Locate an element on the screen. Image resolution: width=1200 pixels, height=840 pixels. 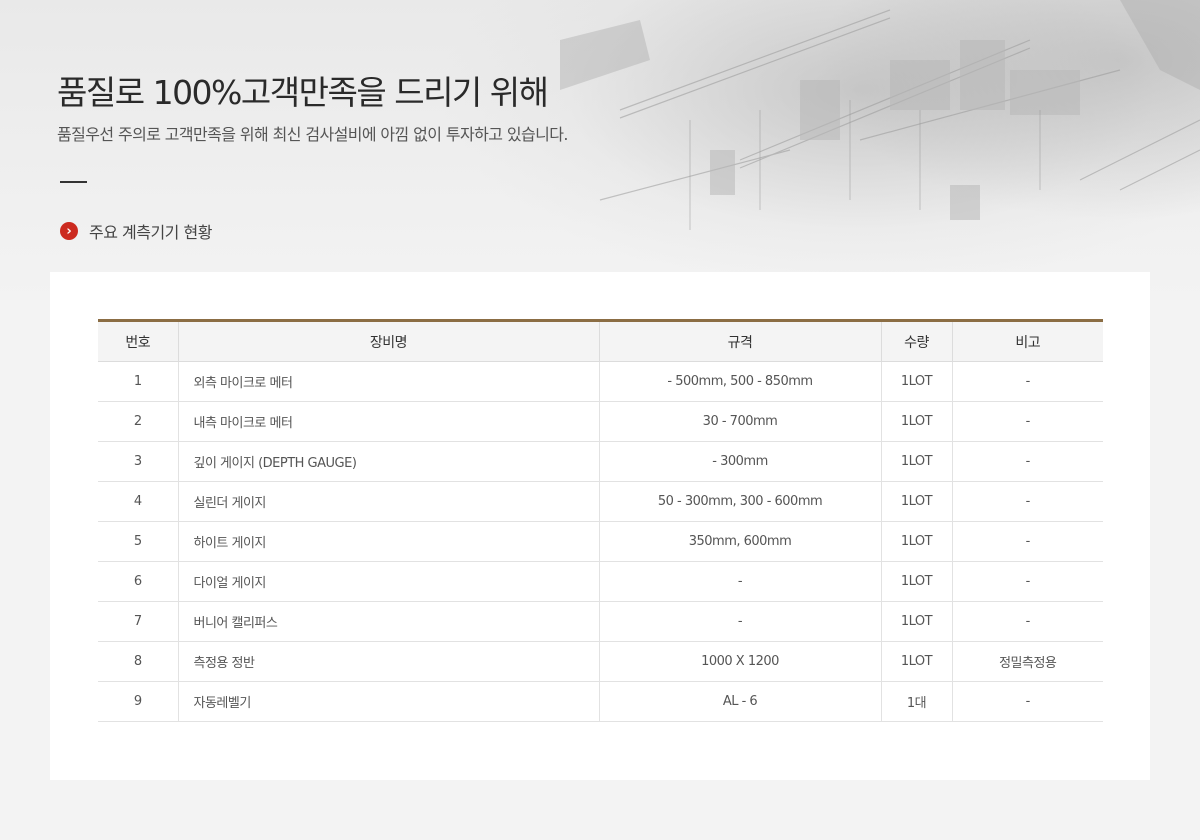
table-row: 8 측정용 정반 1000 X 1200 1LOT 정밀측정용 is located at coordinates (600, 661).